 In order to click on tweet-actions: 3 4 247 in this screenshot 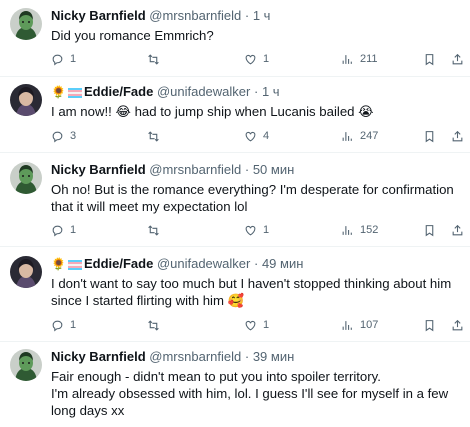, I will do `click(260, 136)`.